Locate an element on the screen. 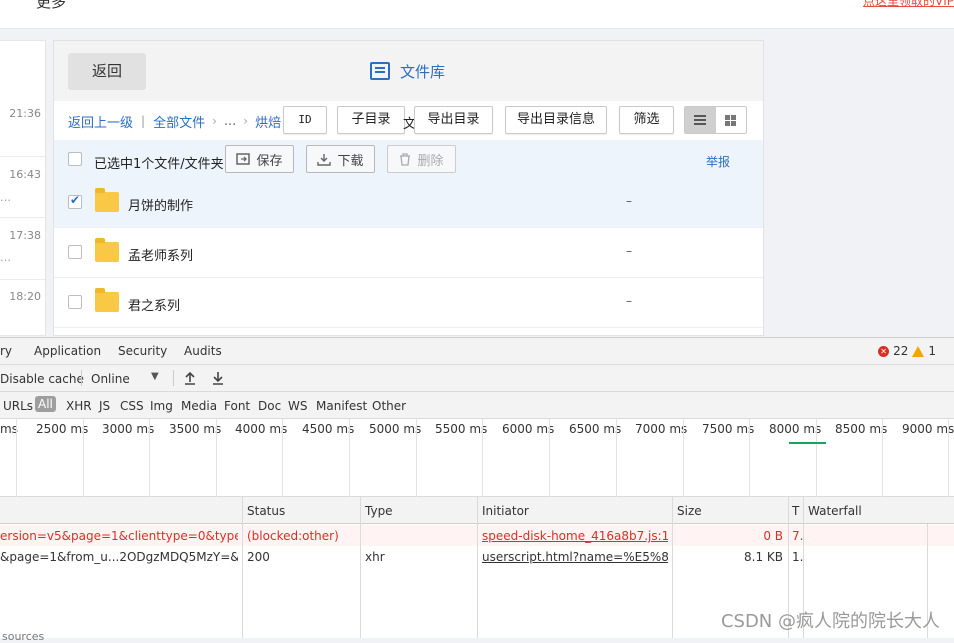 The width and height of the screenshot is (954, 643). tick-label: 9000 ms is located at coordinates (928, 429).